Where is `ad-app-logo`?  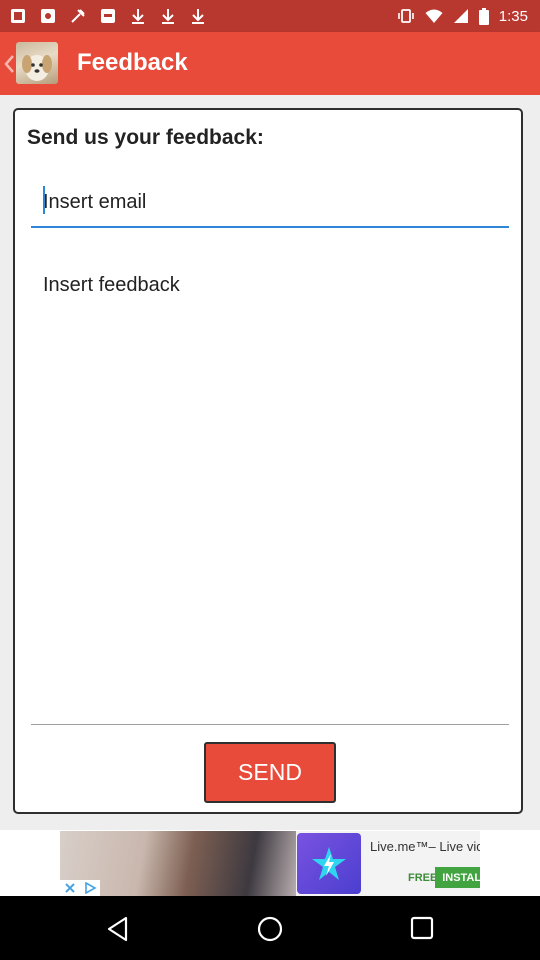 ad-app-logo is located at coordinates (329, 863).